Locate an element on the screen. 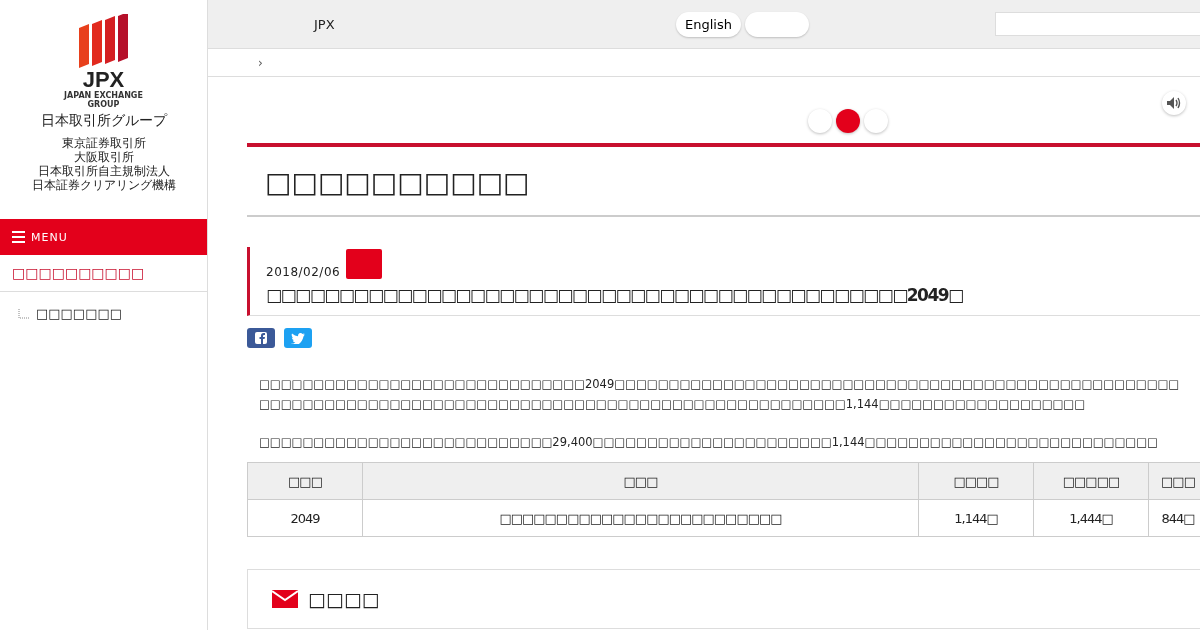 The image size is (1200, 630). table-cell: □□□□□□□□□□□□□□□□□□□□□□□□□ is located at coordinates (640, 518).